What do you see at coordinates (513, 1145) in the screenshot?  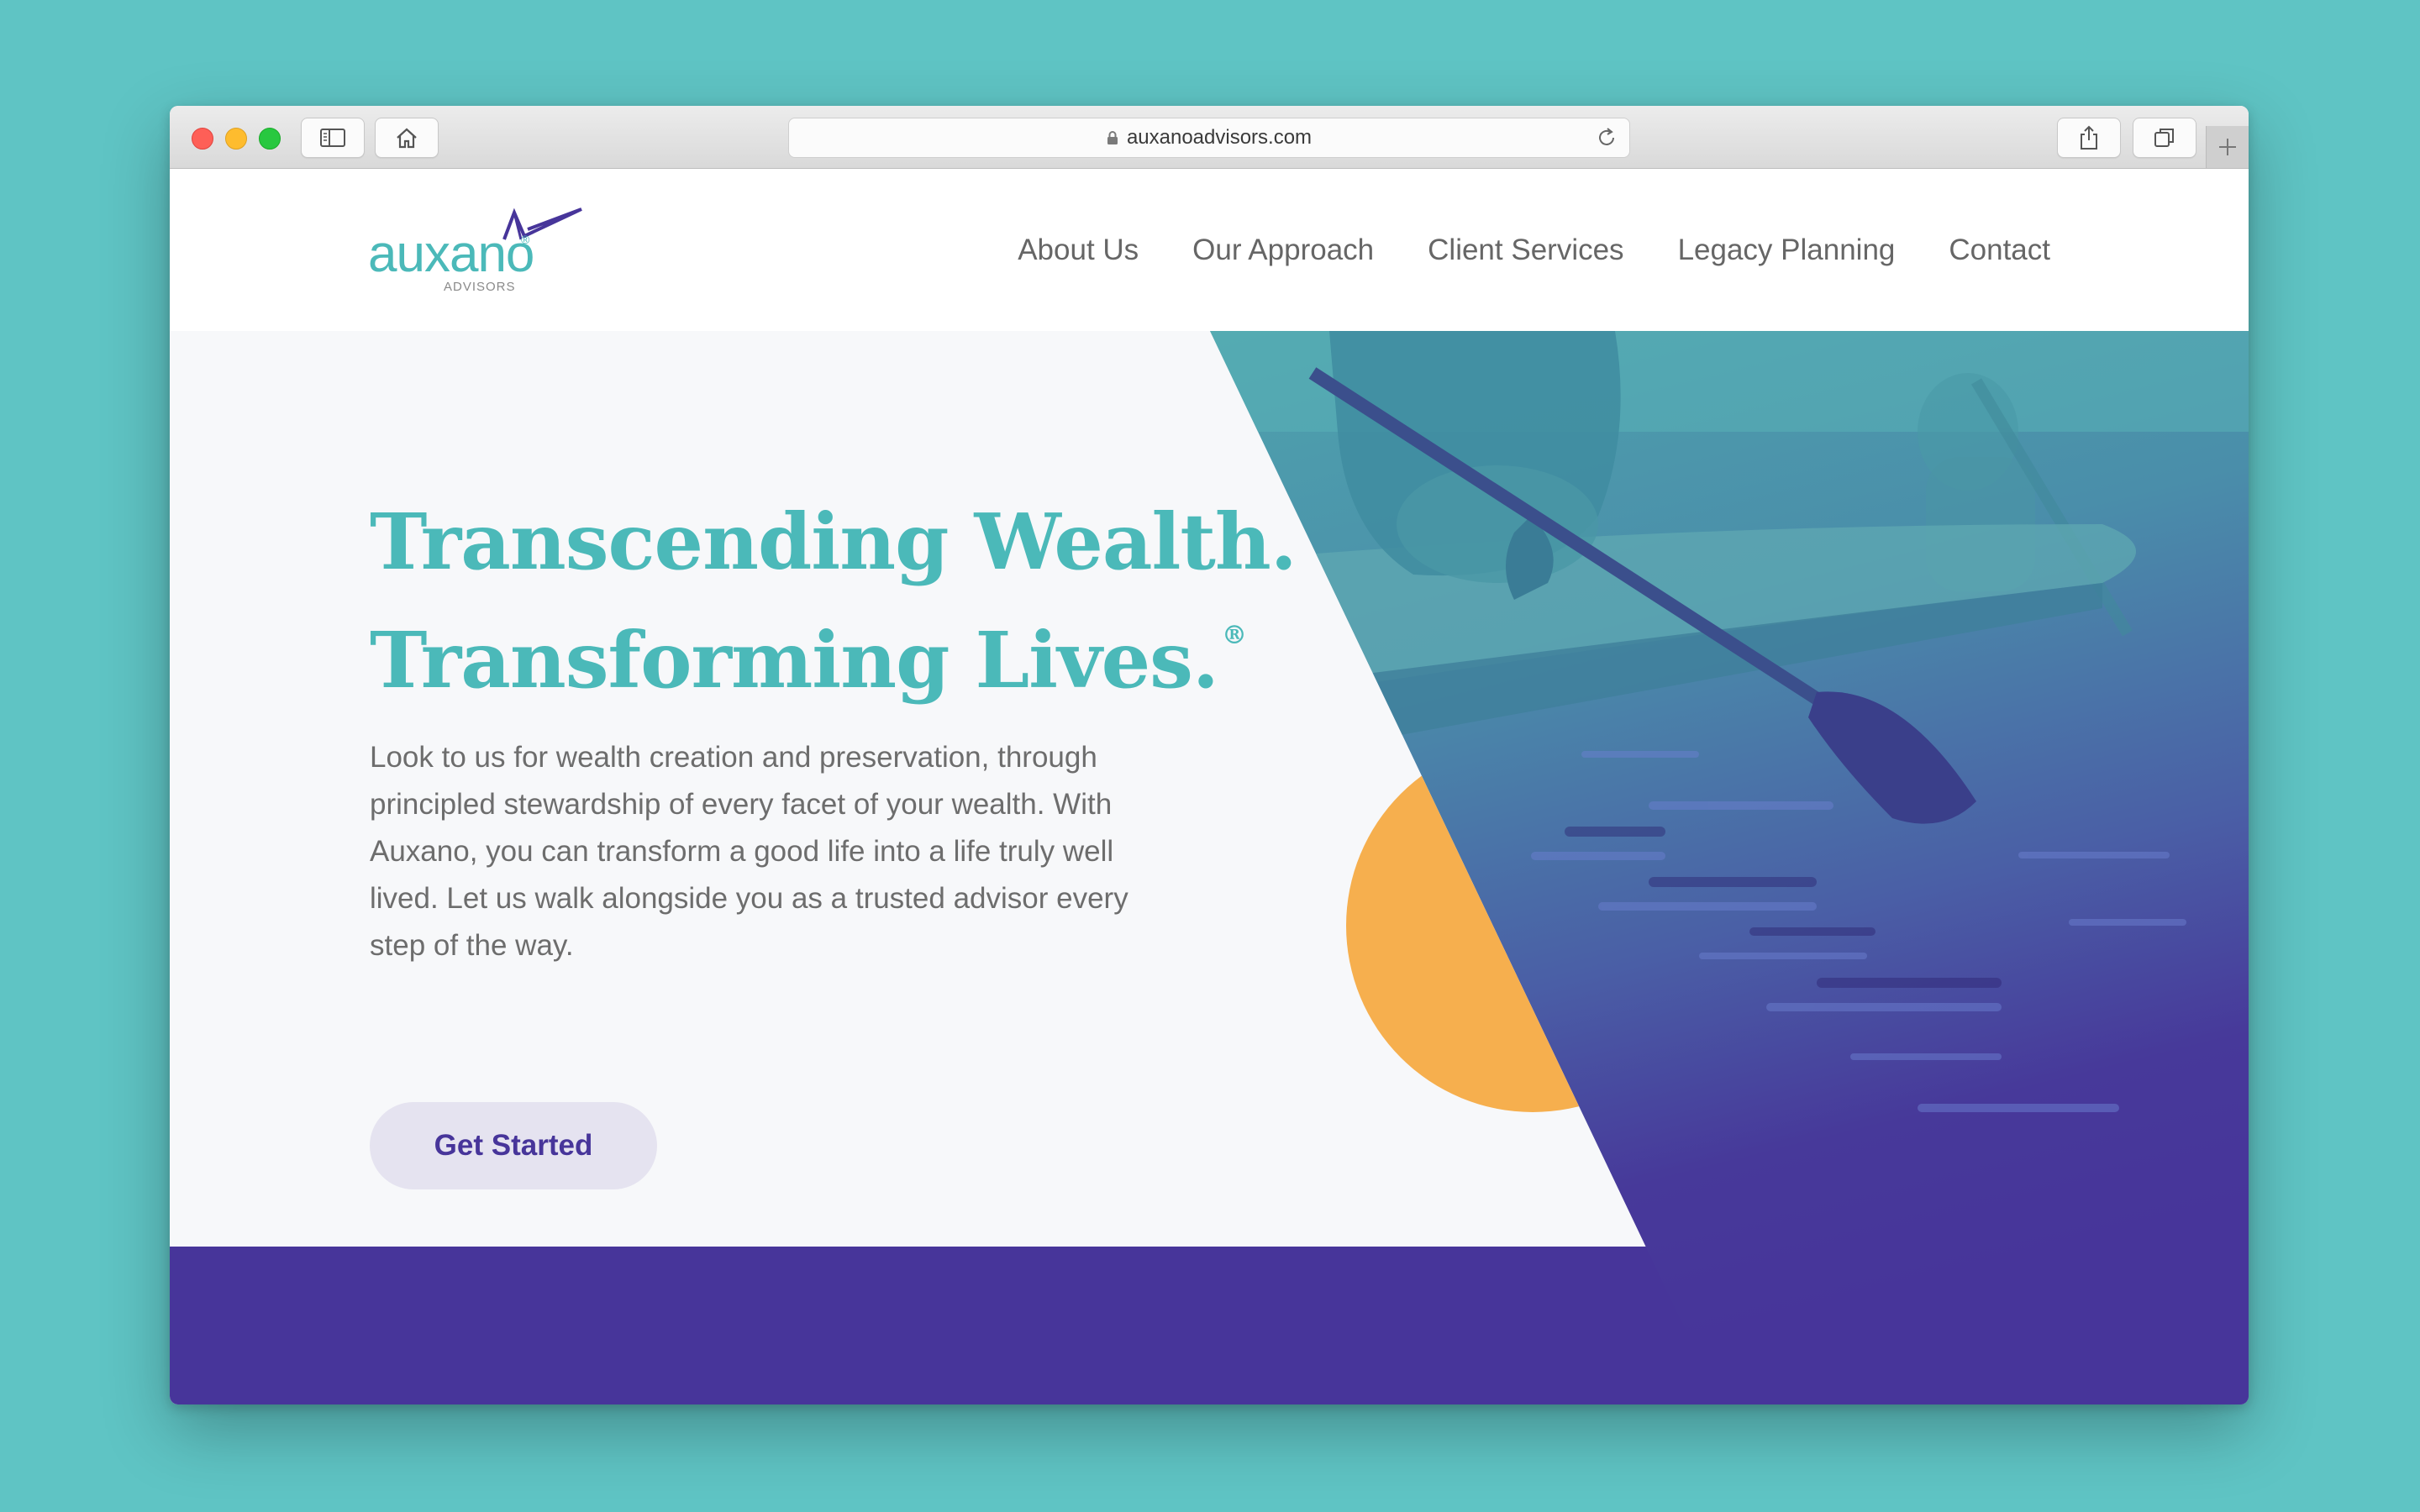 I see `get-started-button: Get Started` at bounding box center [513, 1145].